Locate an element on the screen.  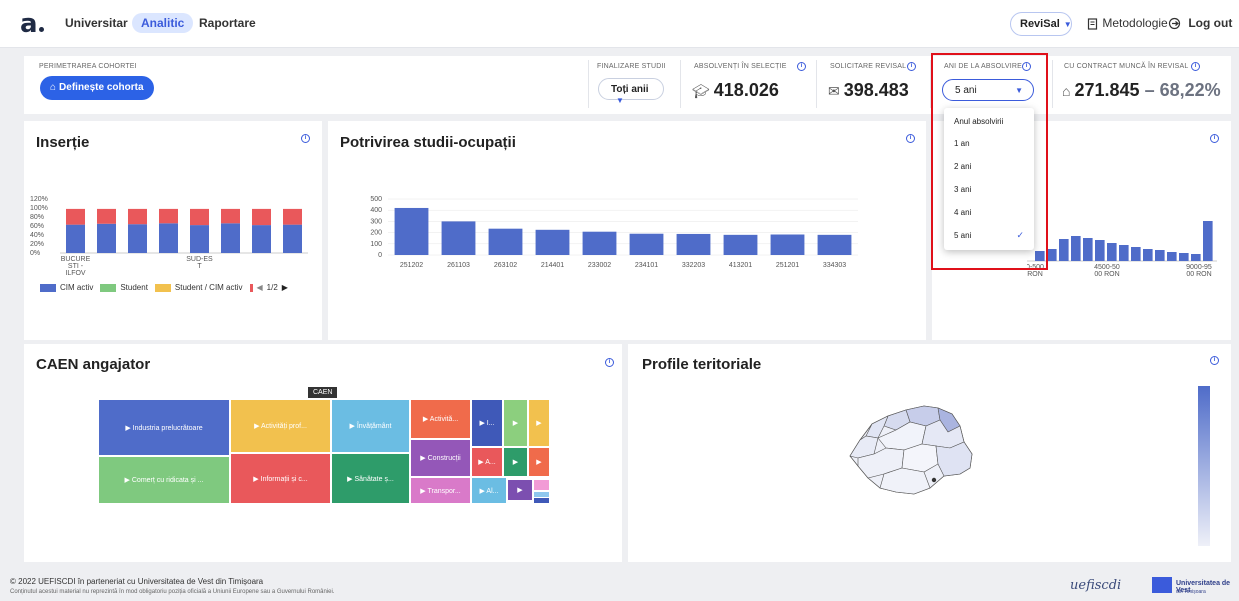
uvt-logo-mark is located at coordinates (1162, 585).